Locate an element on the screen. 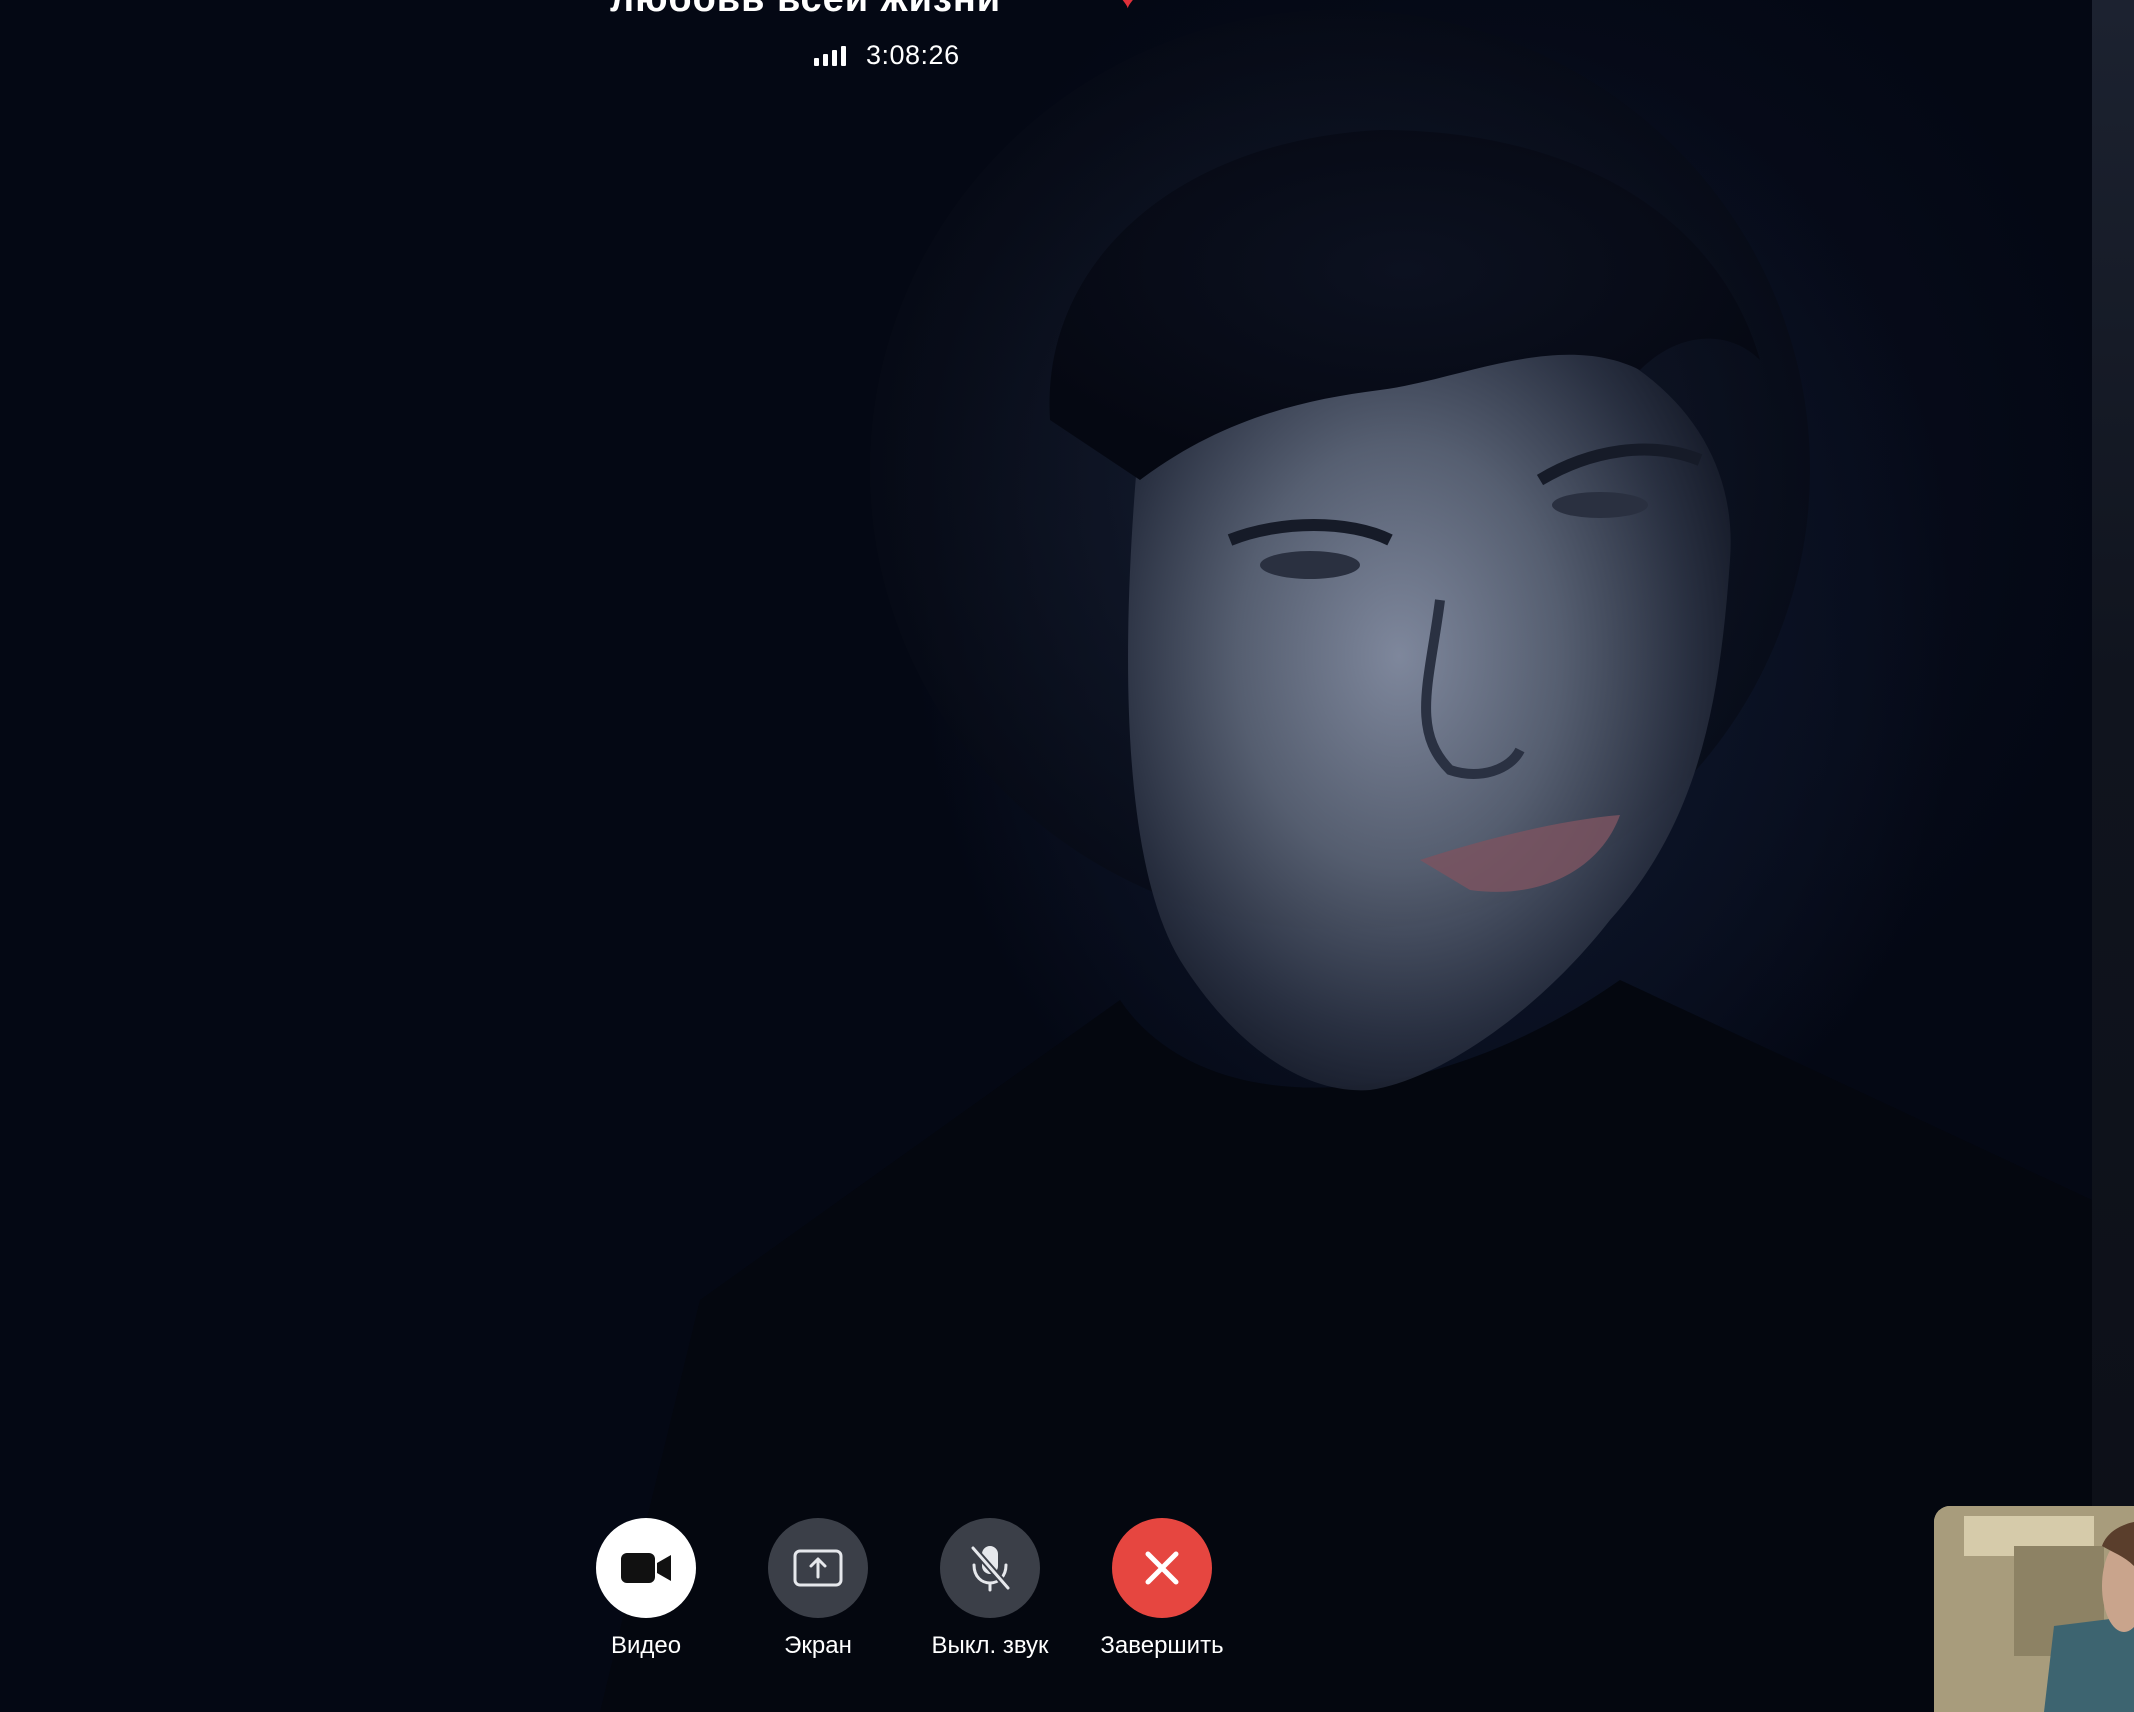 The image size is (2134, 1712). mute-button-label: Выкл. звук is located at coordinates (990, 1645).